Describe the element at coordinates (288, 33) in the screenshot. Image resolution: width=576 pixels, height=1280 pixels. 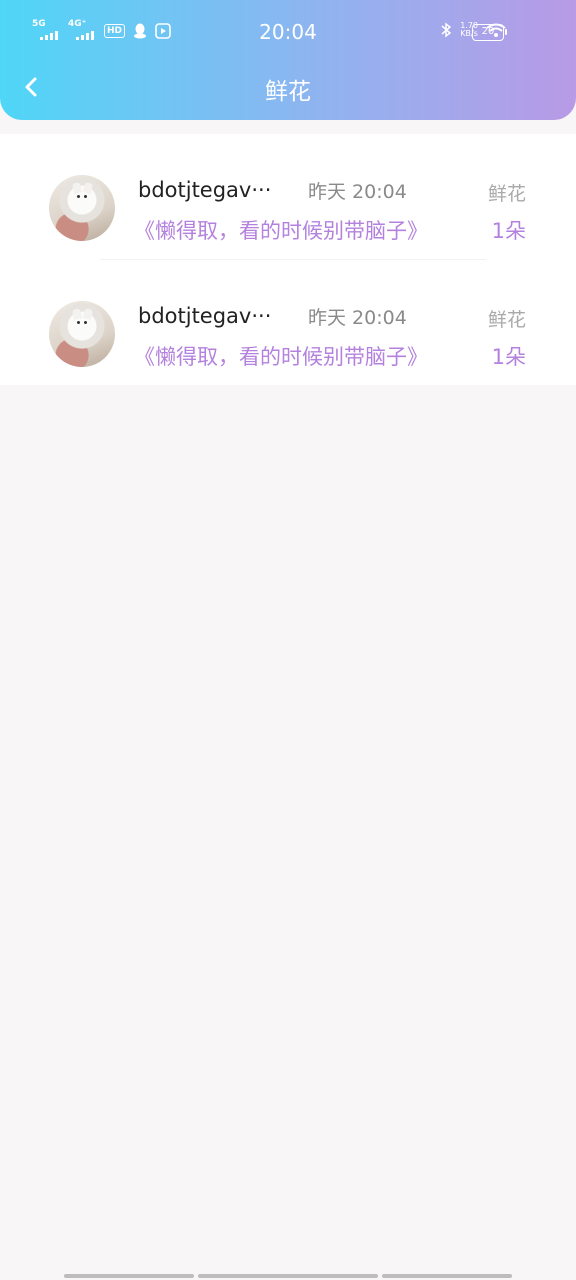
I see `status-bar: 5G 4G⁺ HD 20:04 1.70 KB/s 20` at that location.